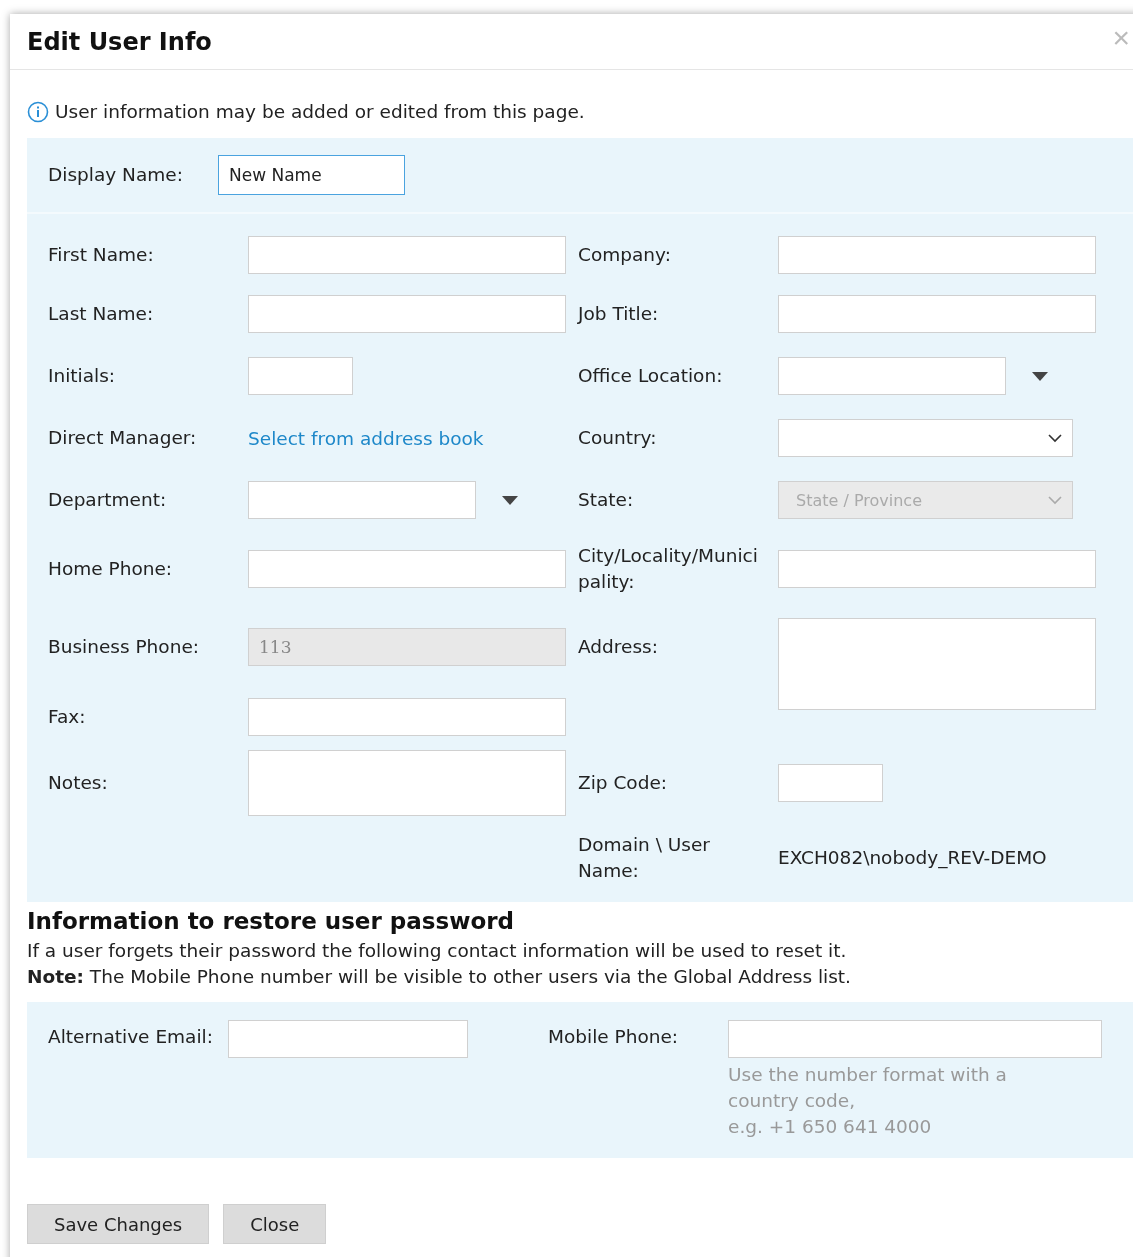 This screenshot has width=1133, height=1257. I want to click on info-message: User information may be added or edited from this page., so click(320, 112).